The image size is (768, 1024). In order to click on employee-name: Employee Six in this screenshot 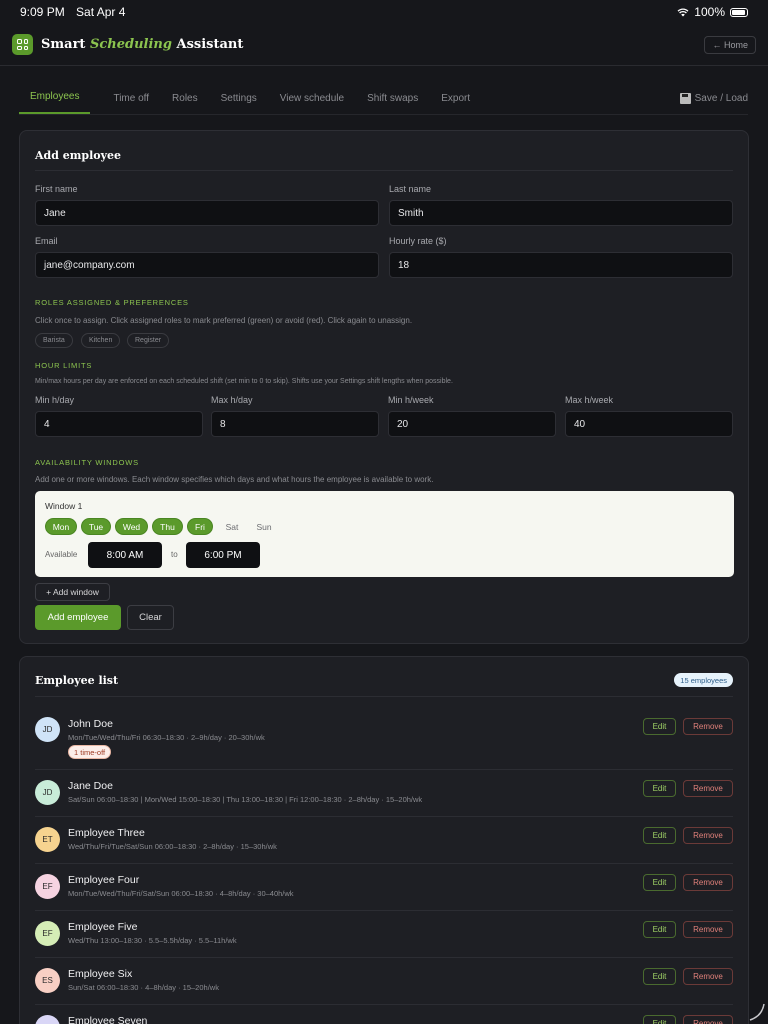, I will do `click(100, 974)`.